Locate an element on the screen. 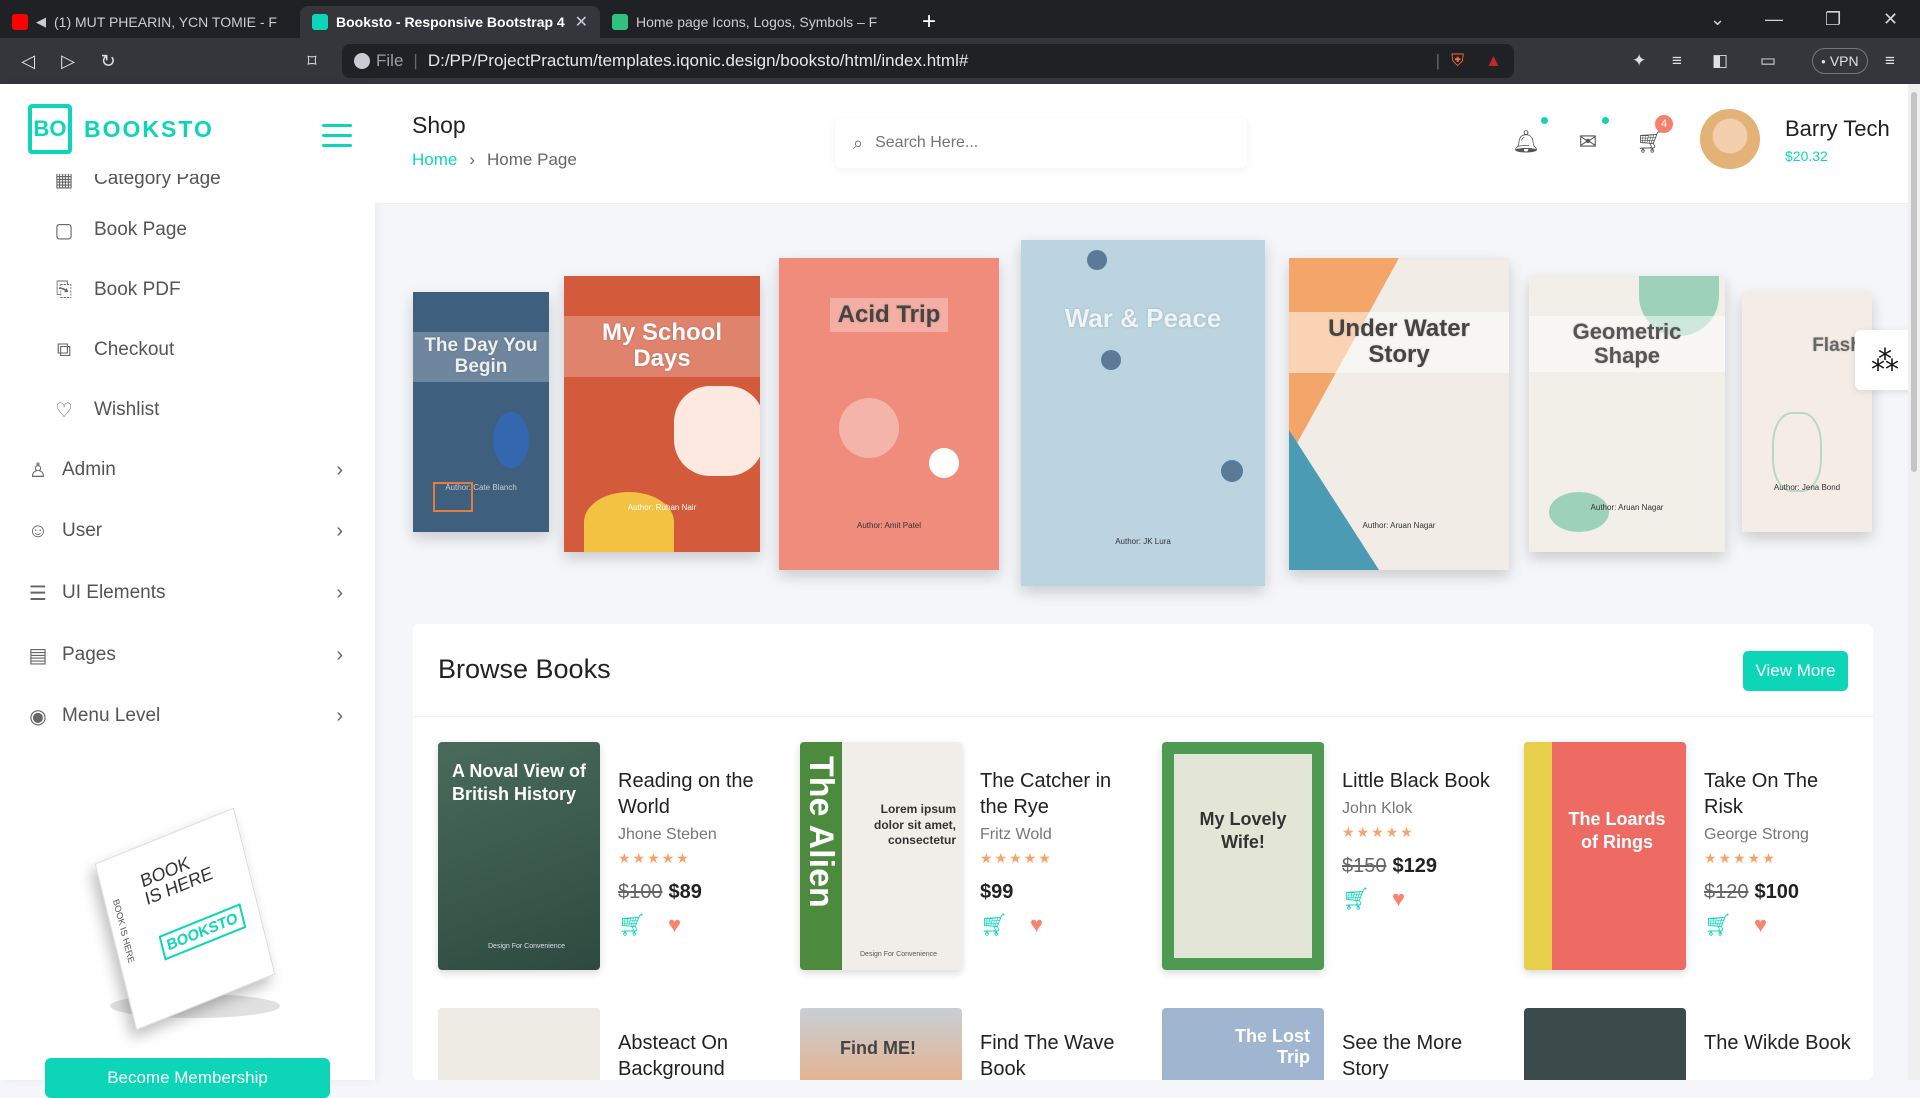 The height and width of the screenshot is (1098, 1920). book-card: Absteact On Background is located at coordinates (608, 1044).